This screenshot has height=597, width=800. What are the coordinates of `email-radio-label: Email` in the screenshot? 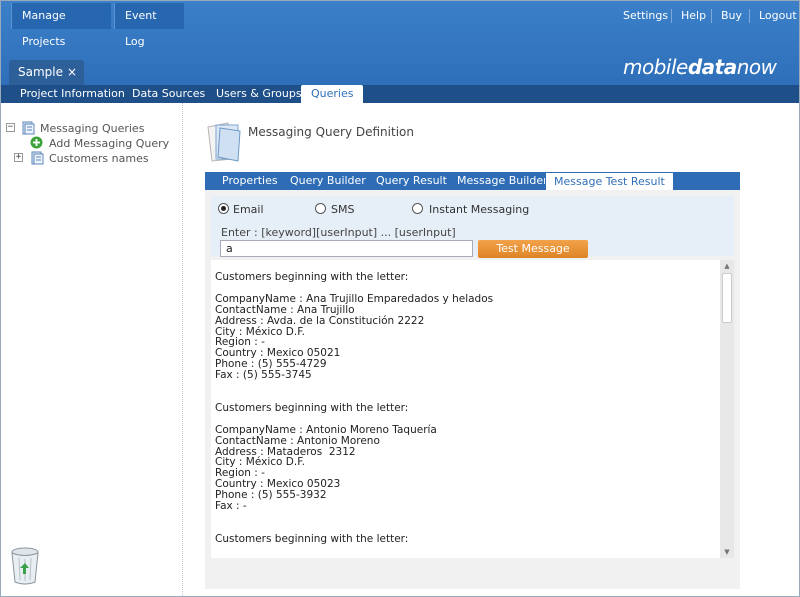 It's located at (248, 209).